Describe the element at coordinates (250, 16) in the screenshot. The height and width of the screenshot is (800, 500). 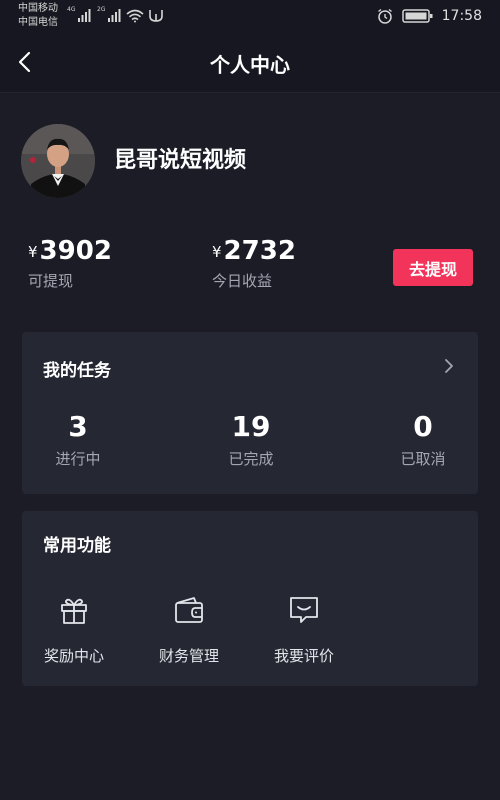
I see `status-bar: 中国移动 中国电信 4G 2G 17:58` at that location.